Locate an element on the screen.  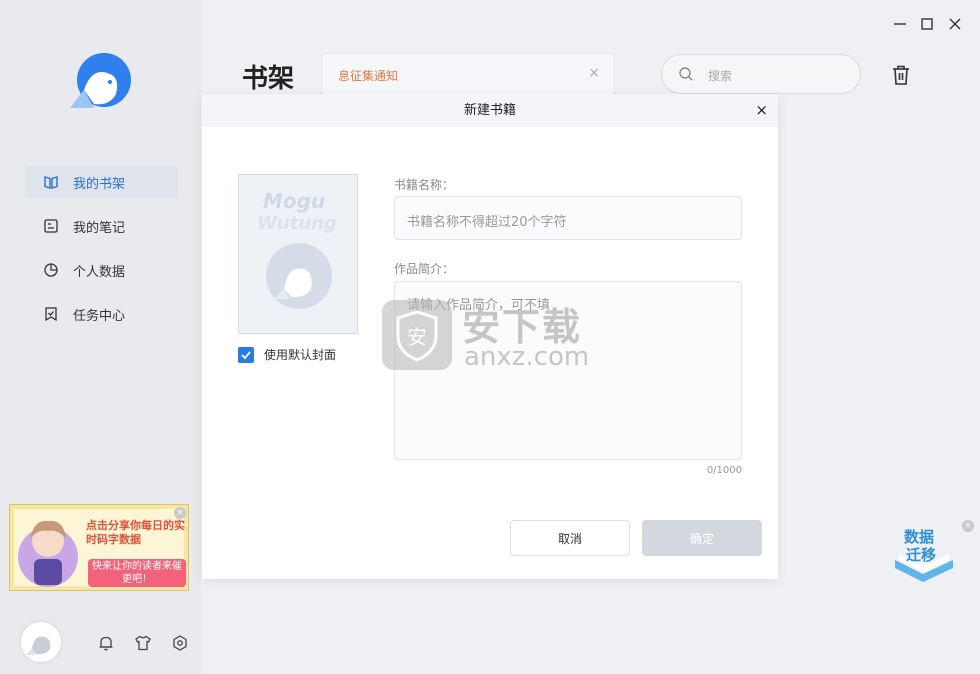
sidebar-item-tasks: 任务中心 is located at coordinates (101, 314).